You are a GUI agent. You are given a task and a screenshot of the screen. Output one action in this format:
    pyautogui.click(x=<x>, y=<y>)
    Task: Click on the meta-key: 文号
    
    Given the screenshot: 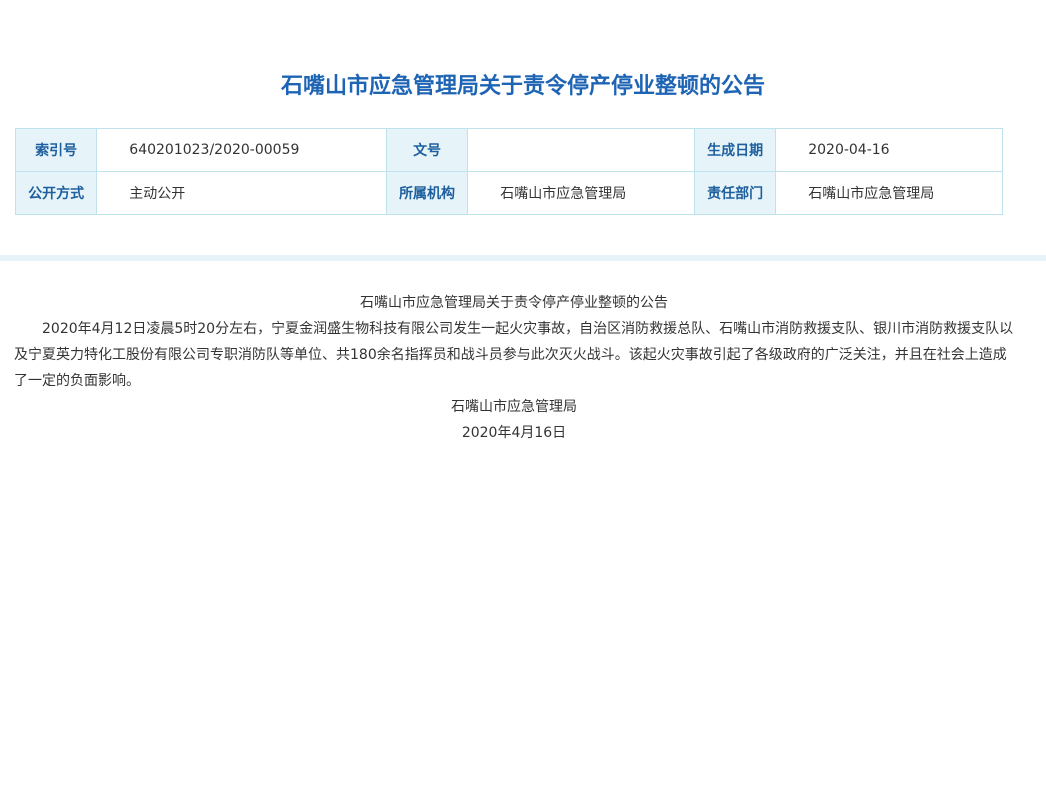 What is the action you would take?
    pyautogui.click(x=427, y=150)
    